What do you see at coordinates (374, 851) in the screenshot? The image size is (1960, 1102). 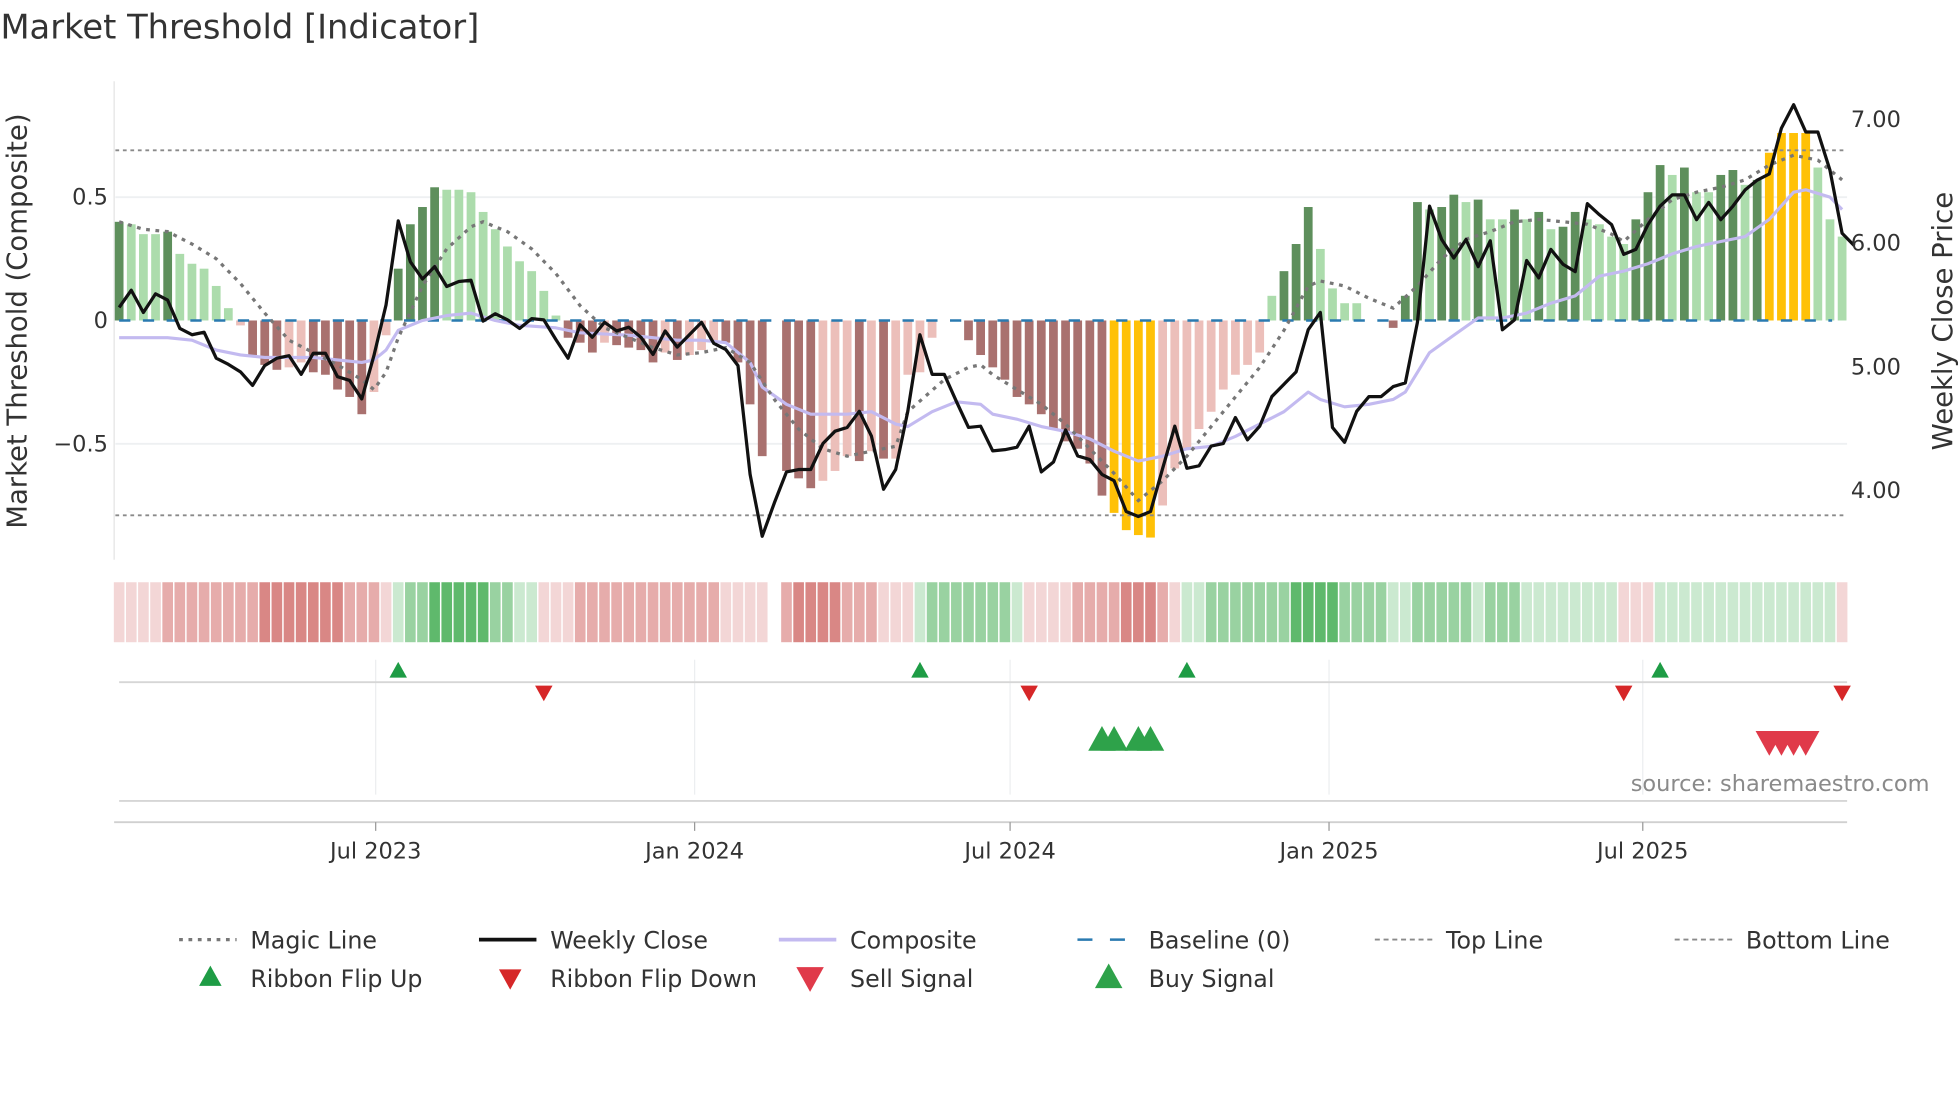 I see `x-tick-label: Jul 2023` at bounding box center [374, 851].